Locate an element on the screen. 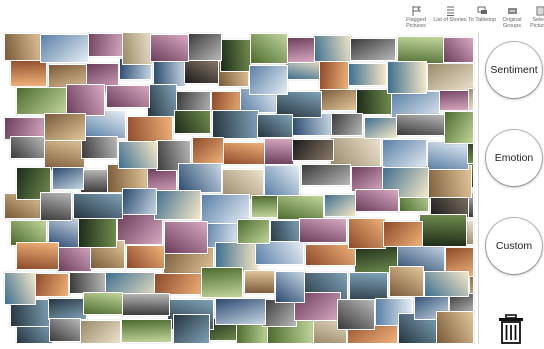 Image resolution: width=544 pixels, height=349 pixels. emotion-button: Emotion is located at coordinates (514, 158).